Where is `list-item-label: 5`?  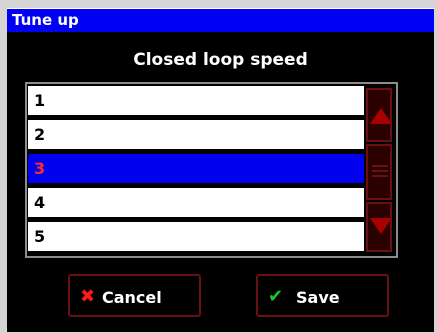
list-item-label: 5 is located at coordinates (40, 236).